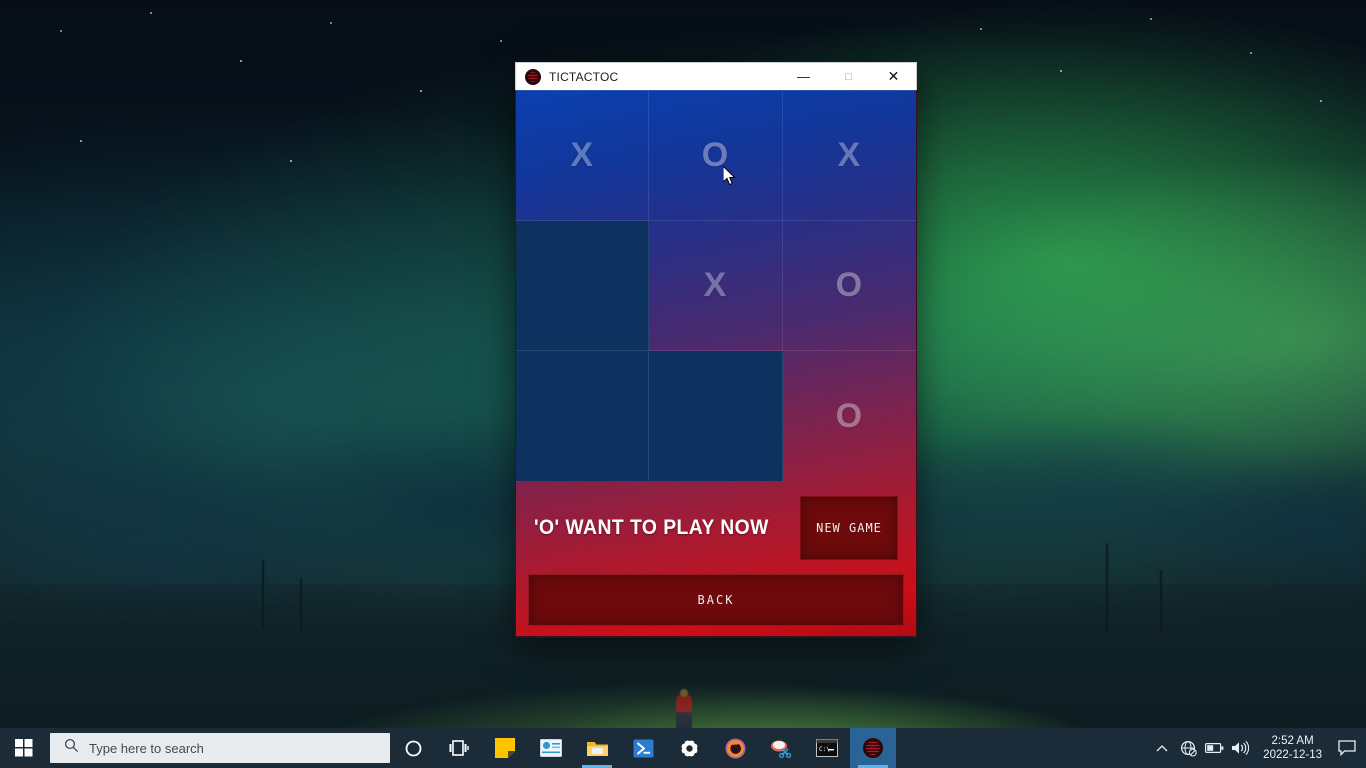 This screenshot has height=768, width=1366. Describe the element at coordinates (584, 76) in the screenshot. I see `window-title: TICTACTOC` at that location.